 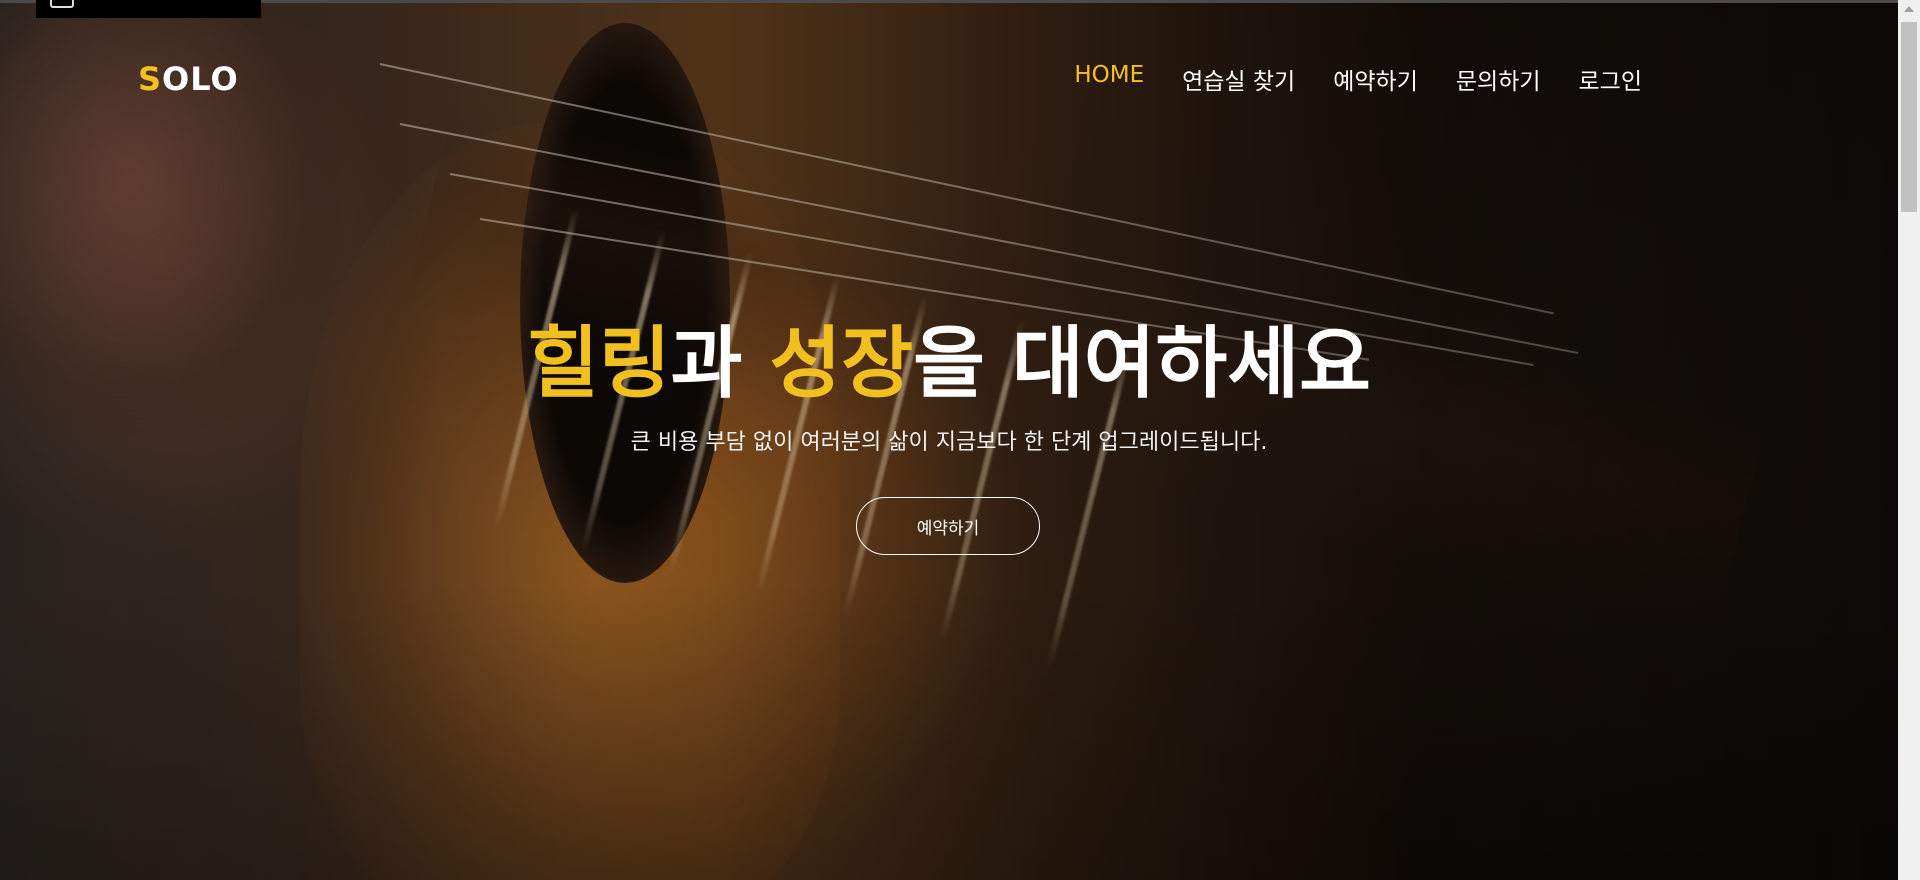 I want to click on nav-item-home: HOME, so click(x=1109, y=79).